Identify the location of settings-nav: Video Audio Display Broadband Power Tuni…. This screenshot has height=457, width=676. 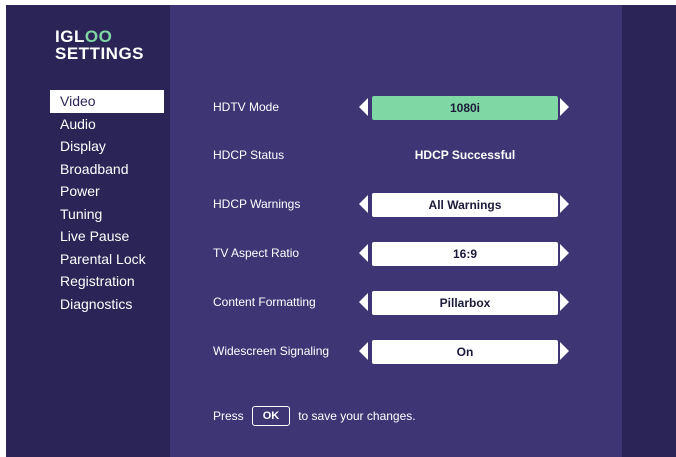
(107, 202).